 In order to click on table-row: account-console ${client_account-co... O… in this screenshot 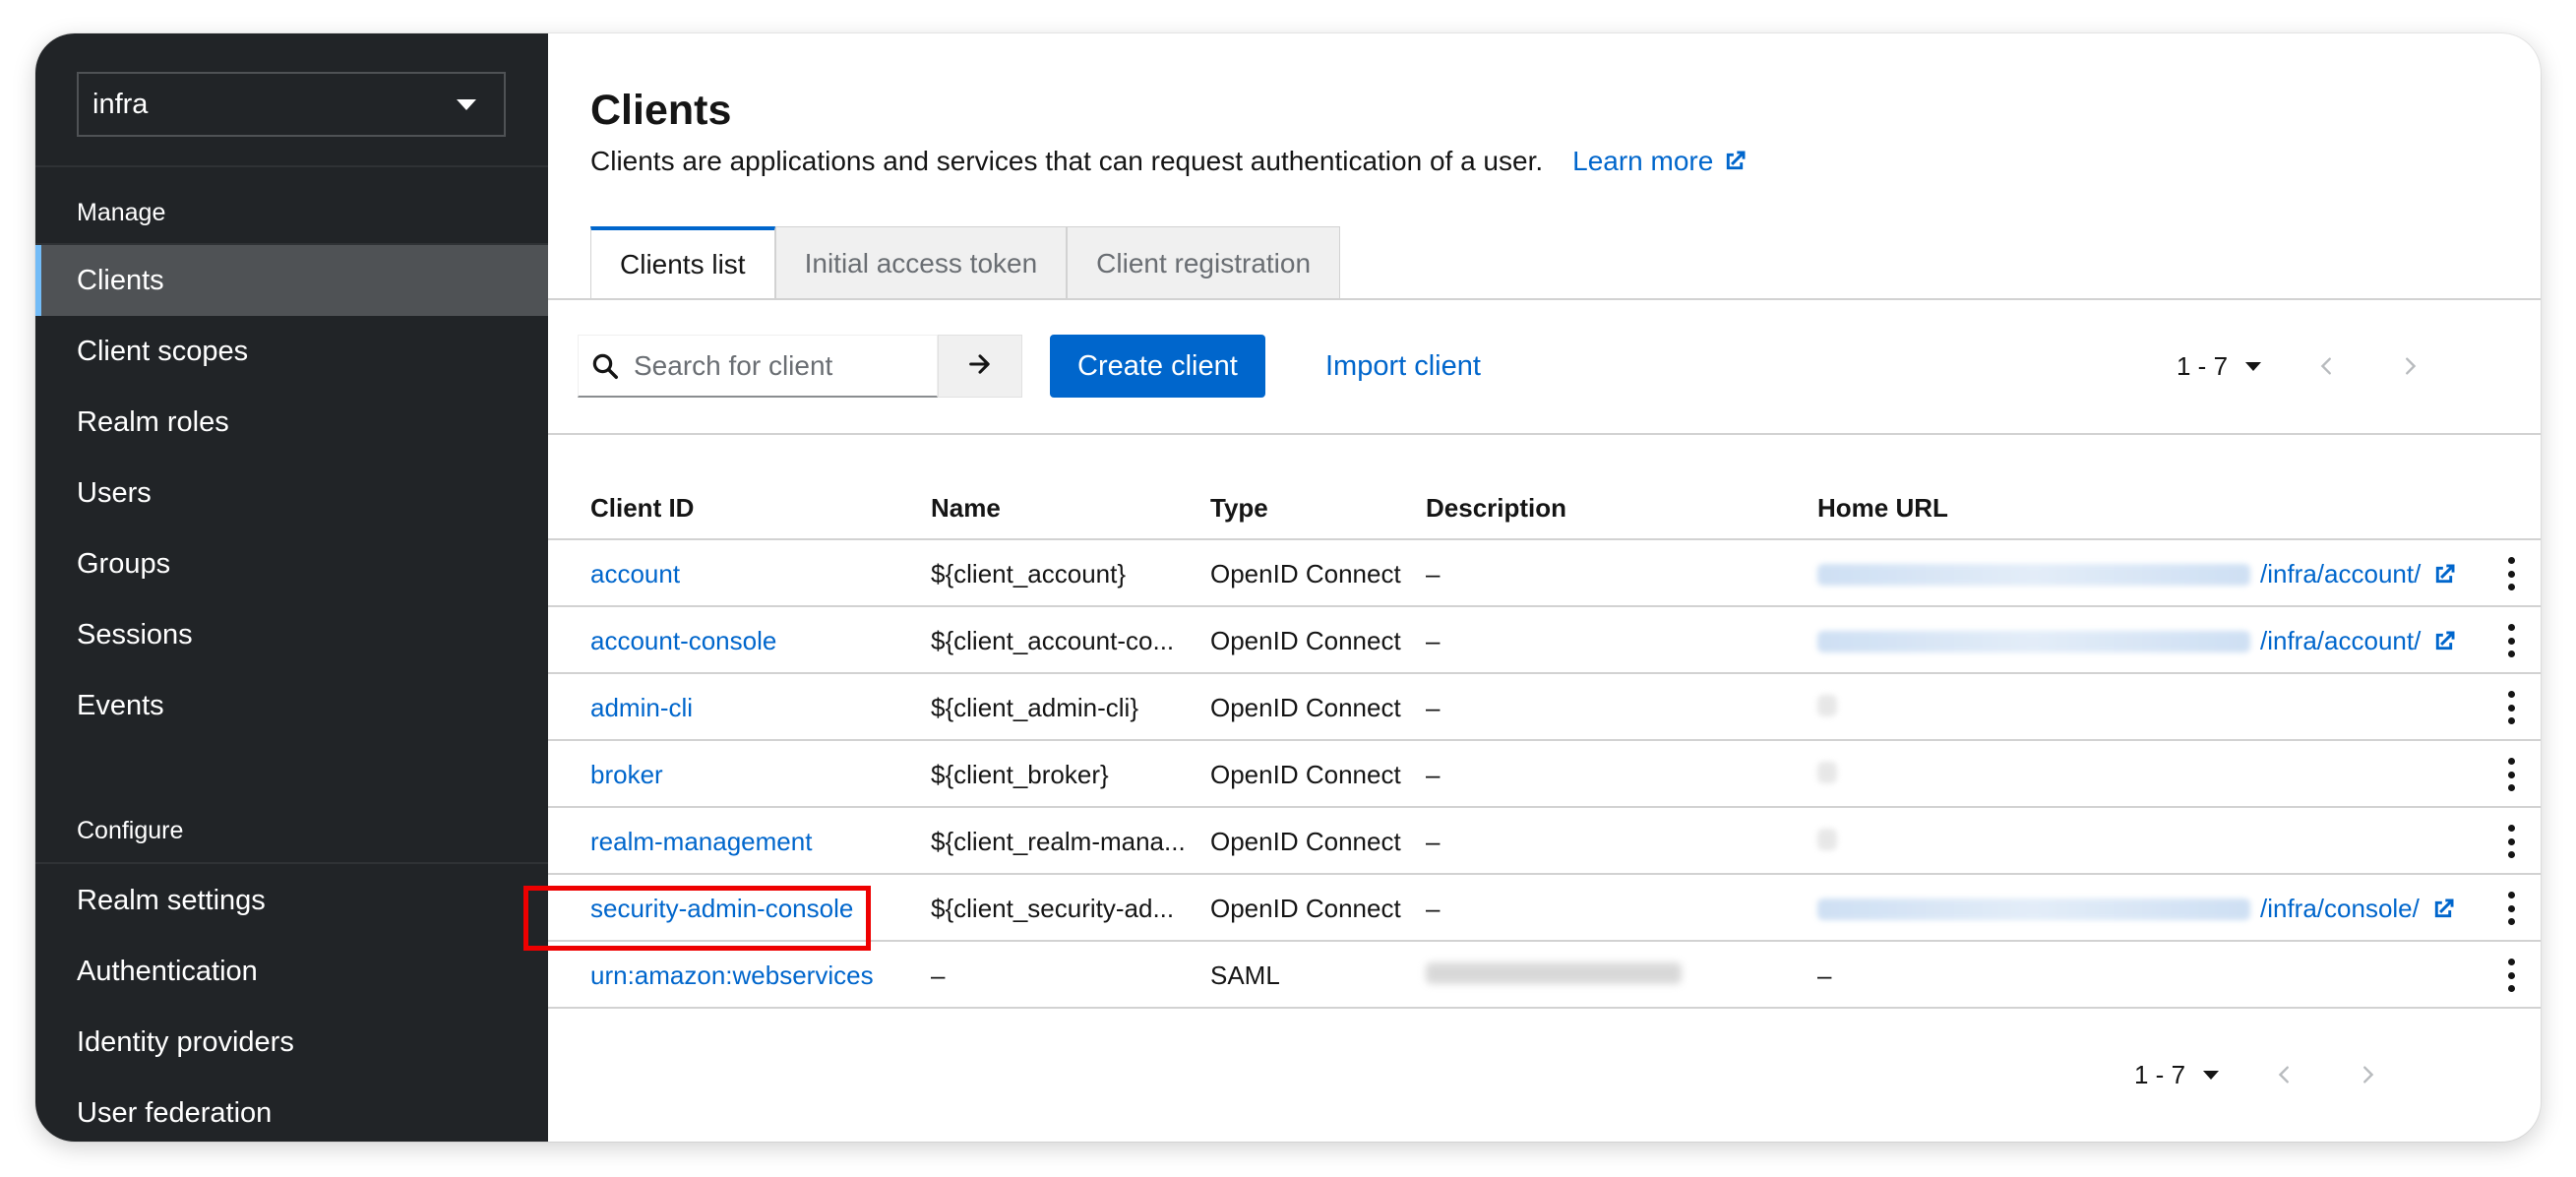, I will do `click(1544, 640)`.